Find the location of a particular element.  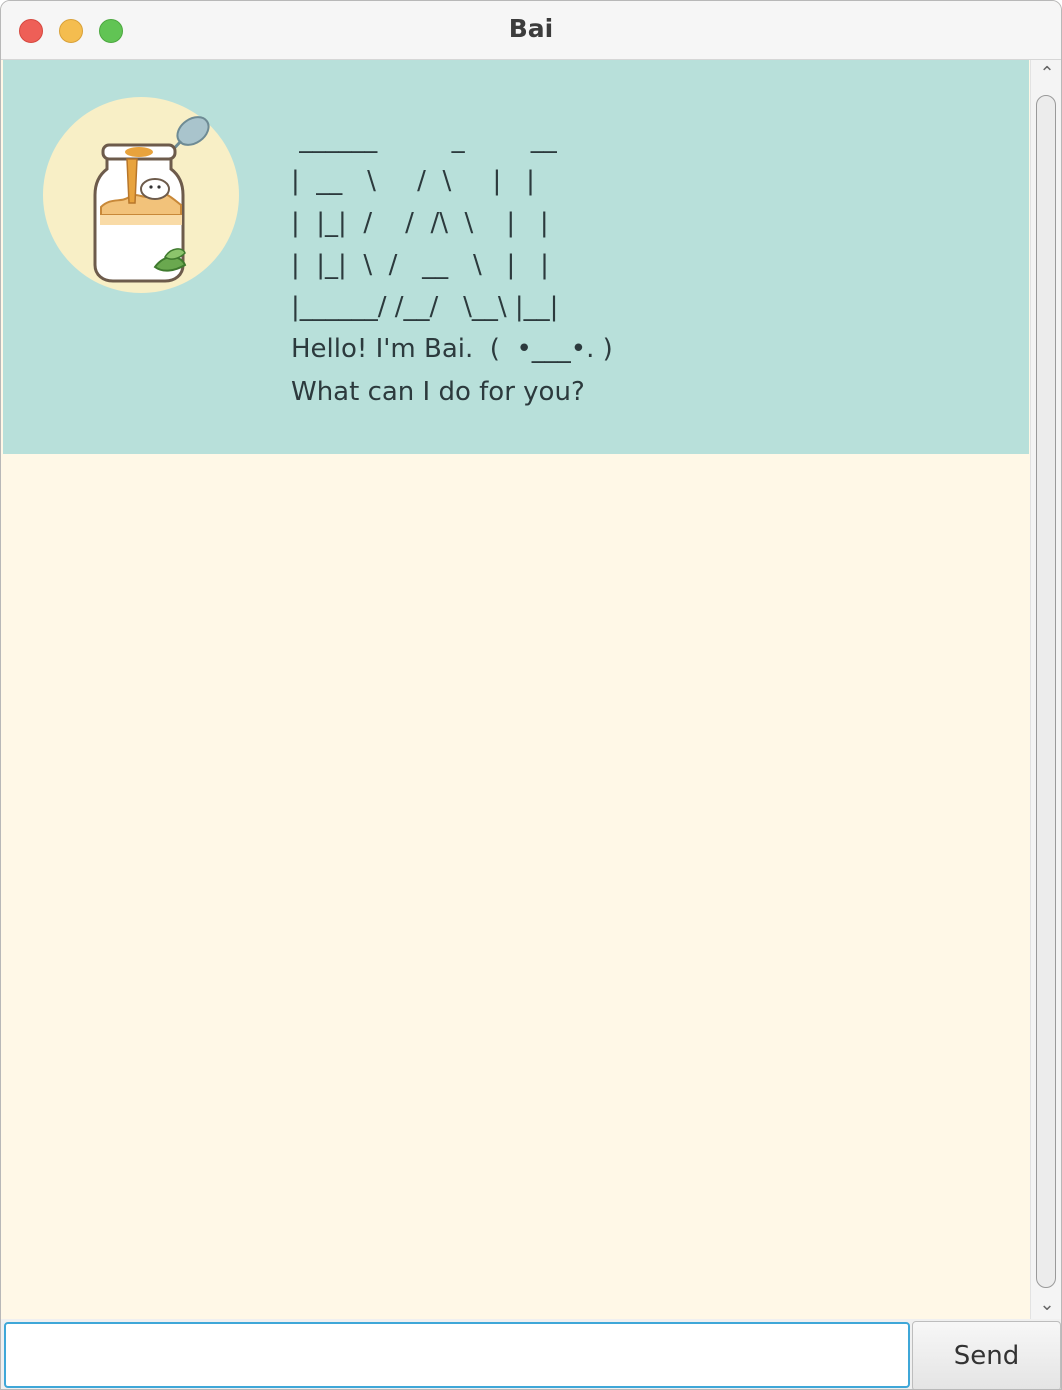

title-bar: Bai is located at coordinates (531, 30).